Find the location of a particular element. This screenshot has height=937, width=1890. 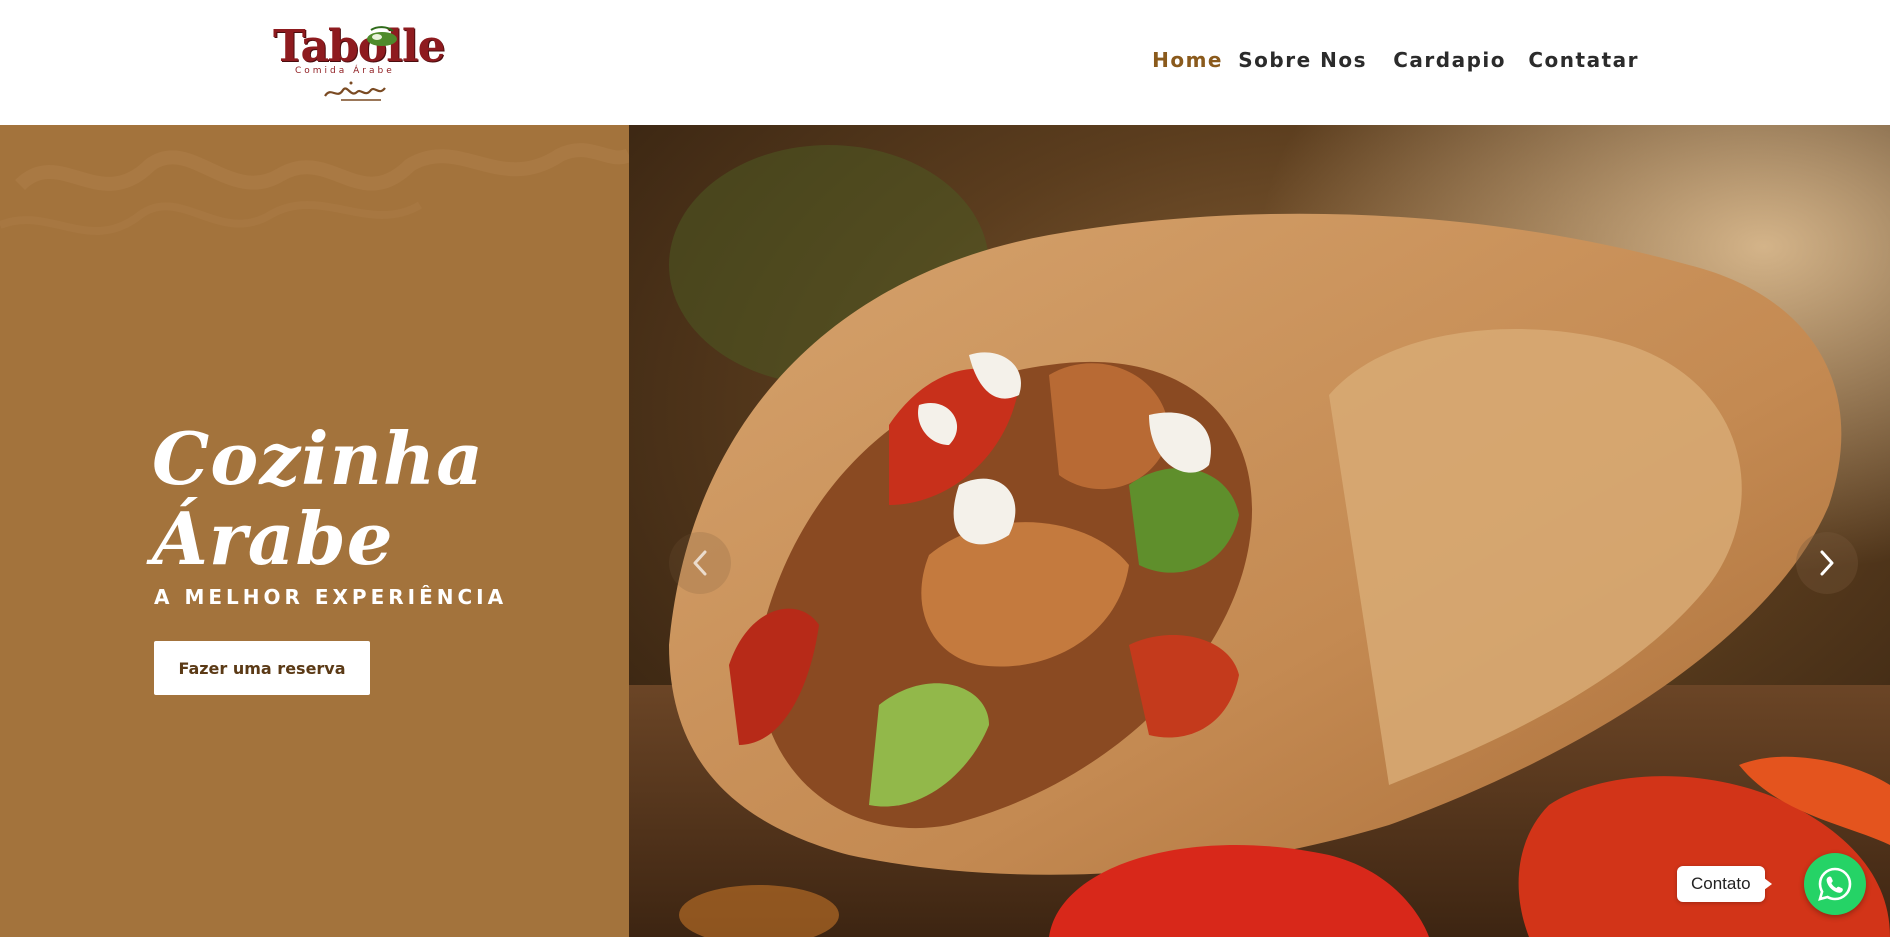

decorative-texture is located at coordinates (314, 189).